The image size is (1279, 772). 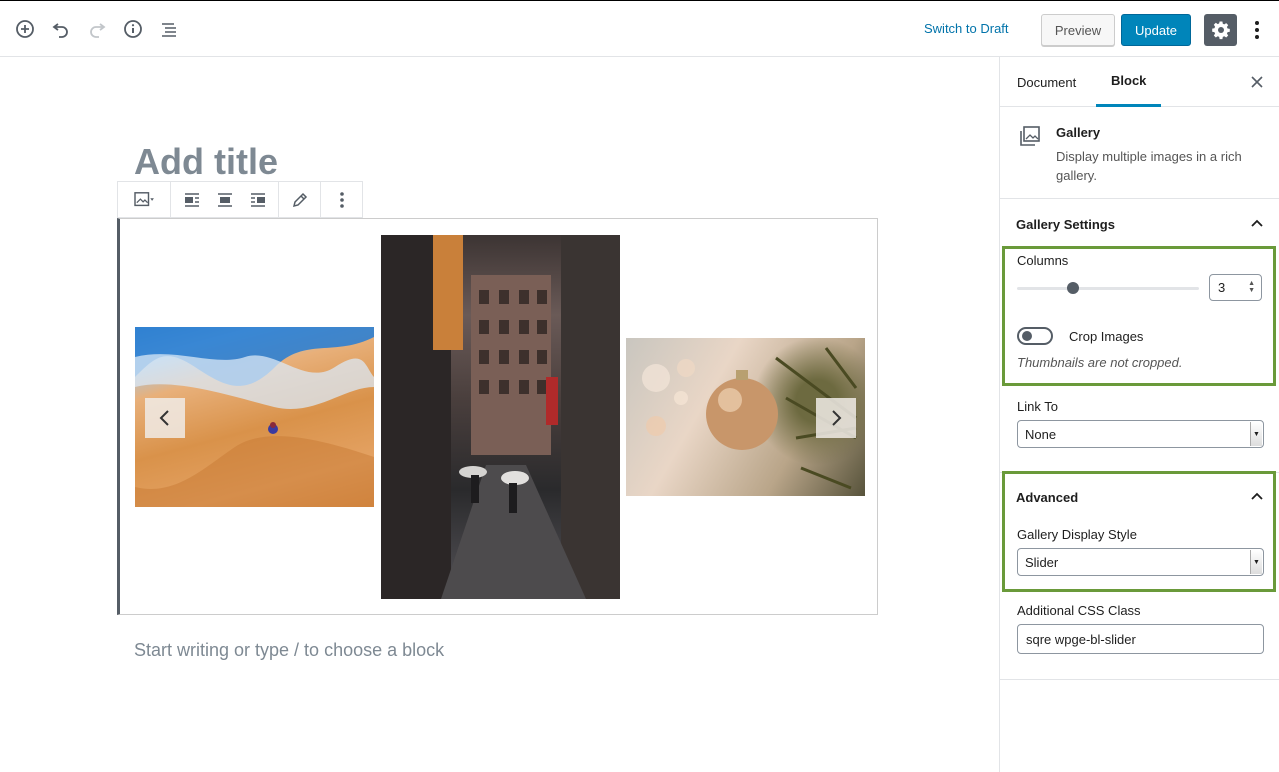 I want to click on spinner-arrows-icon: ▲ ▼, so click(x=1251, y=287).